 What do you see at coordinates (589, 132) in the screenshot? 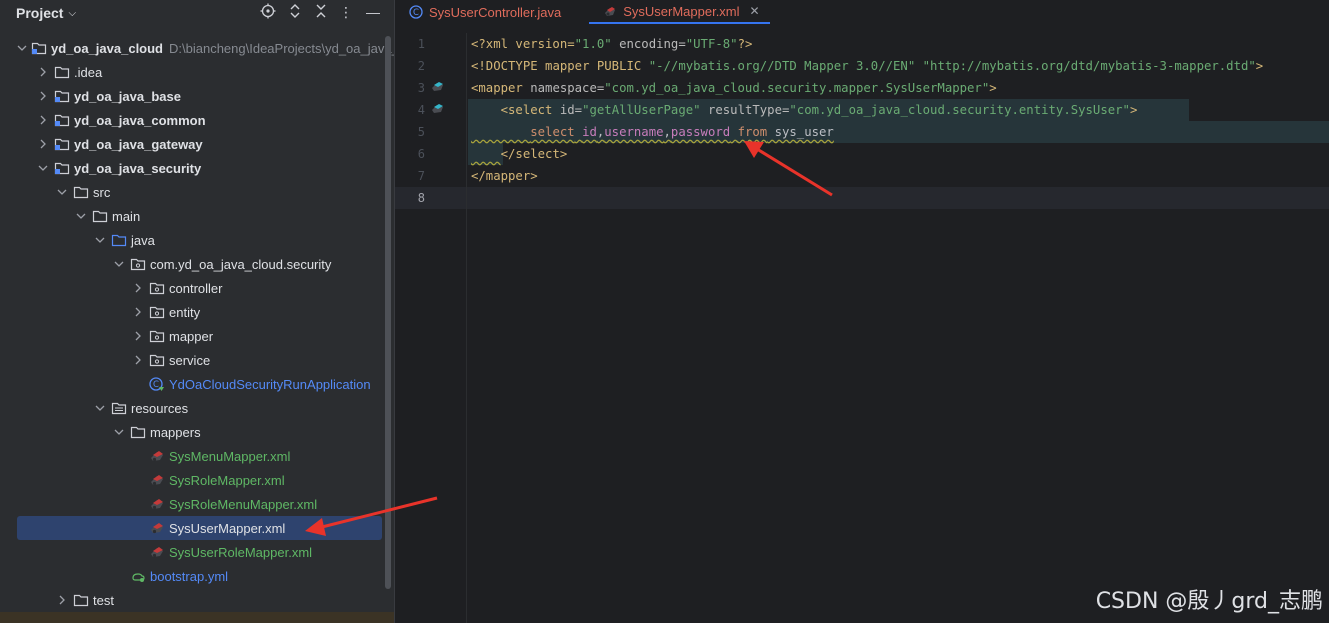
I see `code-token: id` at bounding box center [589, 132].